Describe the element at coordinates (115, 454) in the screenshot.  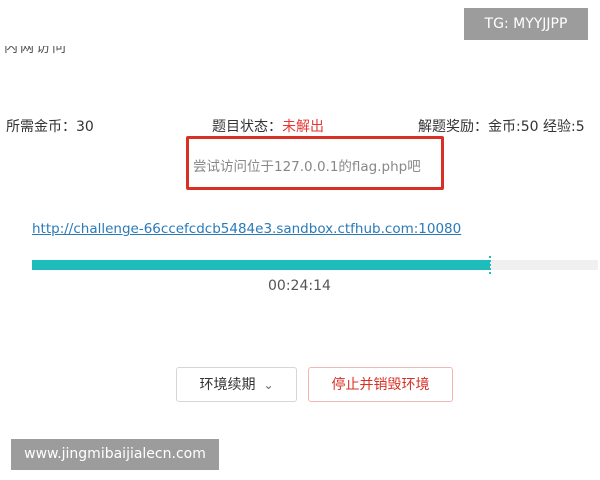
I see `watermark-overlay: www.jingmibaijialecn.com` at that location.